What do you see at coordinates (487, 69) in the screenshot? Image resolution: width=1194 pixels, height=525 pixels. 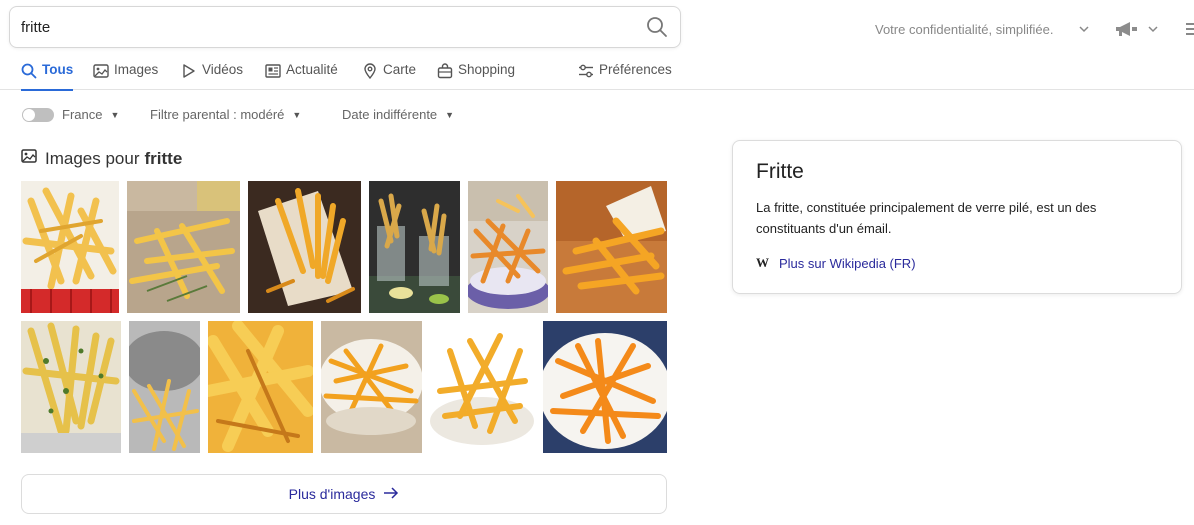 I see `tab-label: Shopping` at bounding box center [487, 69].